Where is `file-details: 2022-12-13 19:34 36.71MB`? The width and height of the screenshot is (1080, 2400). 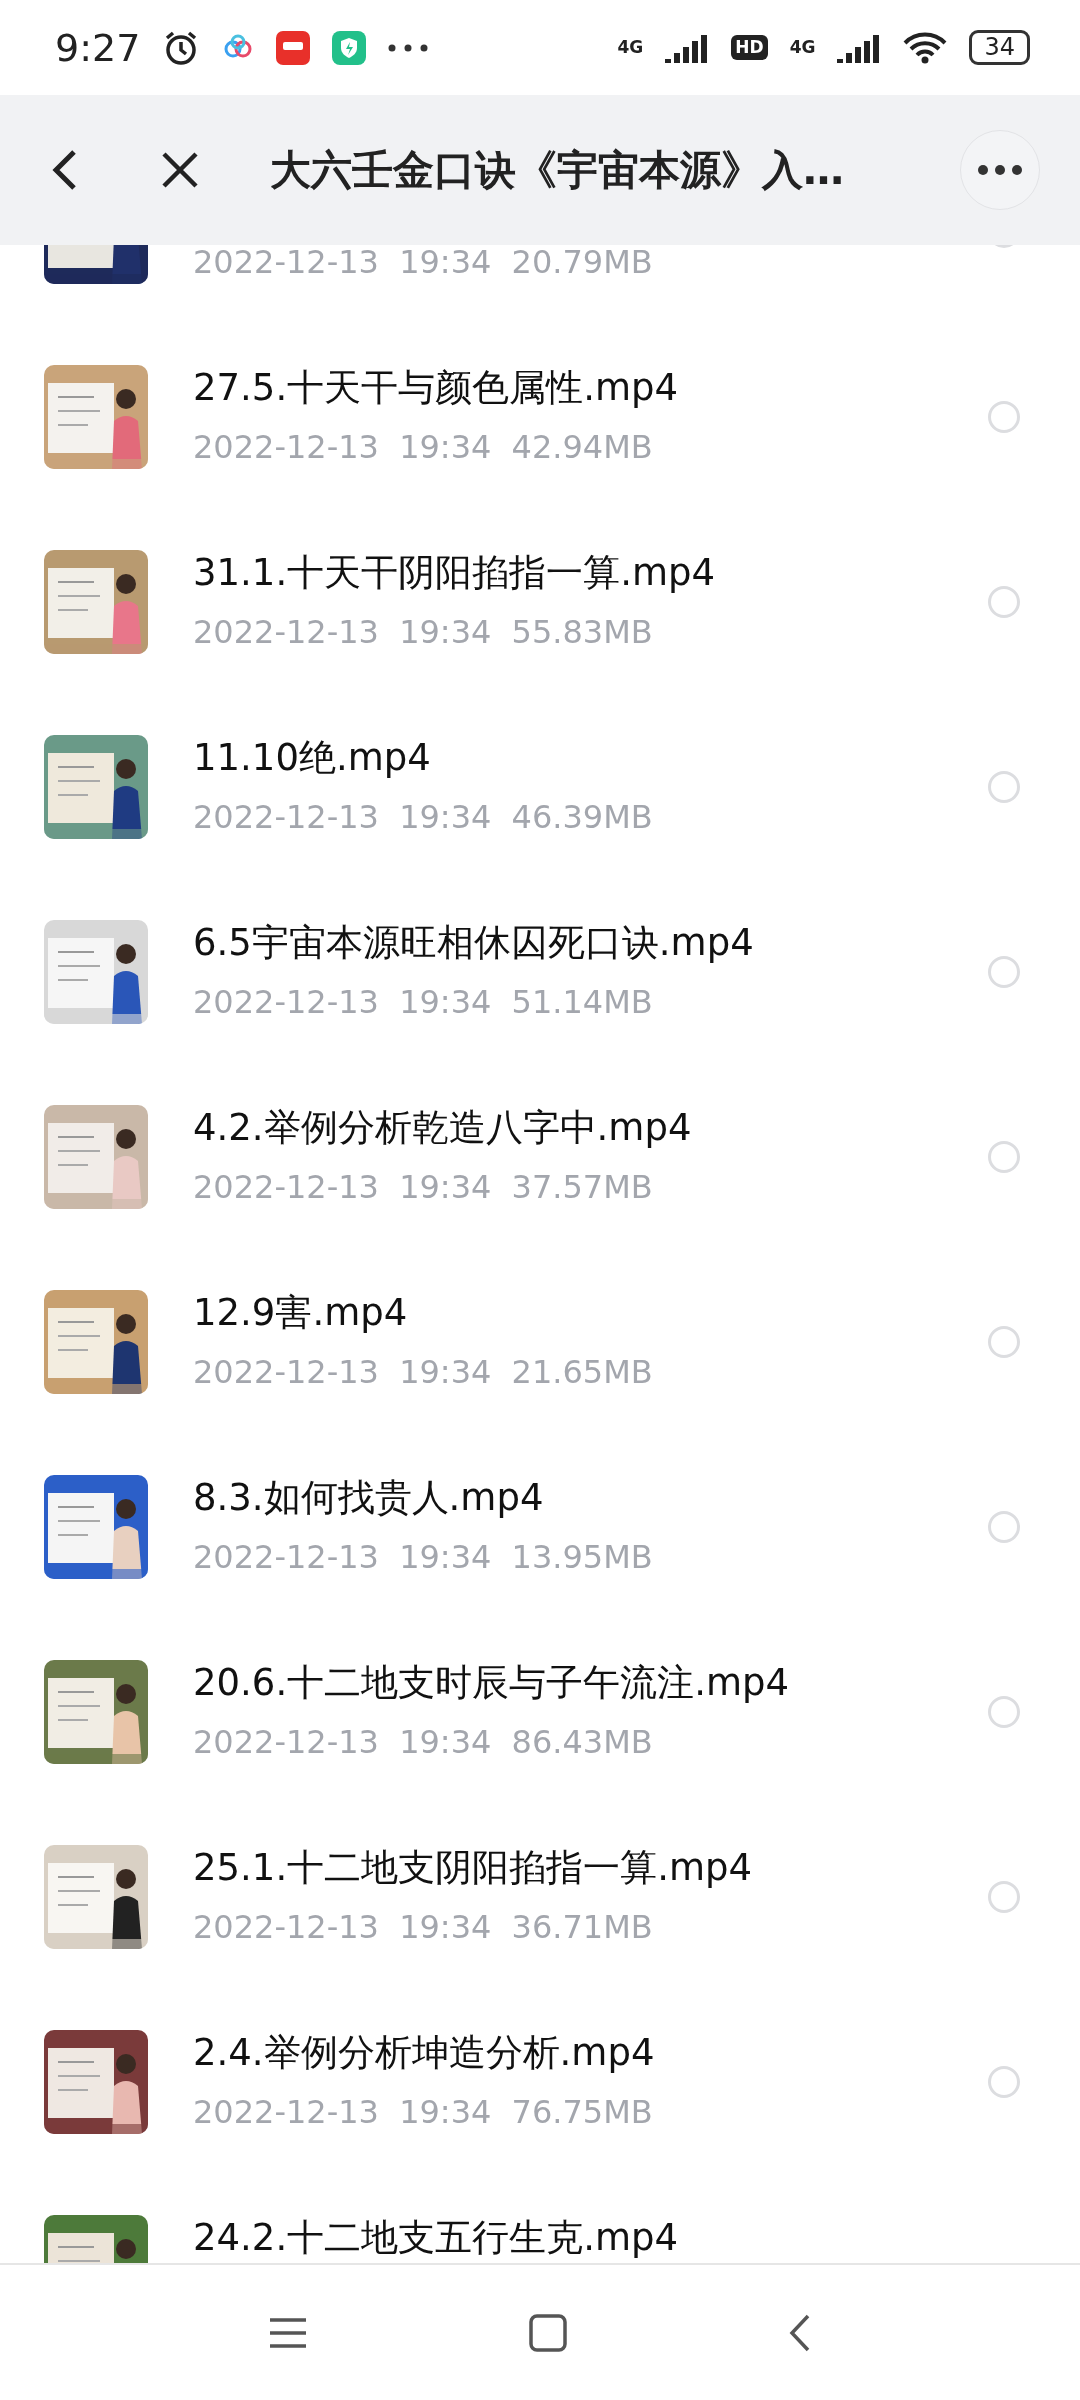 file-details: 2022-12-13 19:34 36.71MB is located at coordinates (423, 1927).